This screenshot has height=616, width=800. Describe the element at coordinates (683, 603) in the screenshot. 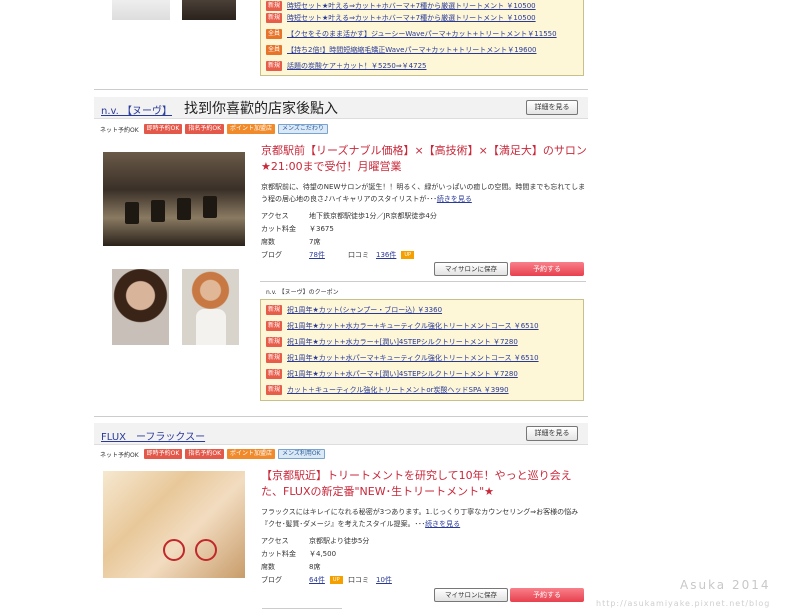

I see `watermark-url: http://asukamiyake.pixnet.net/blog` at that location.